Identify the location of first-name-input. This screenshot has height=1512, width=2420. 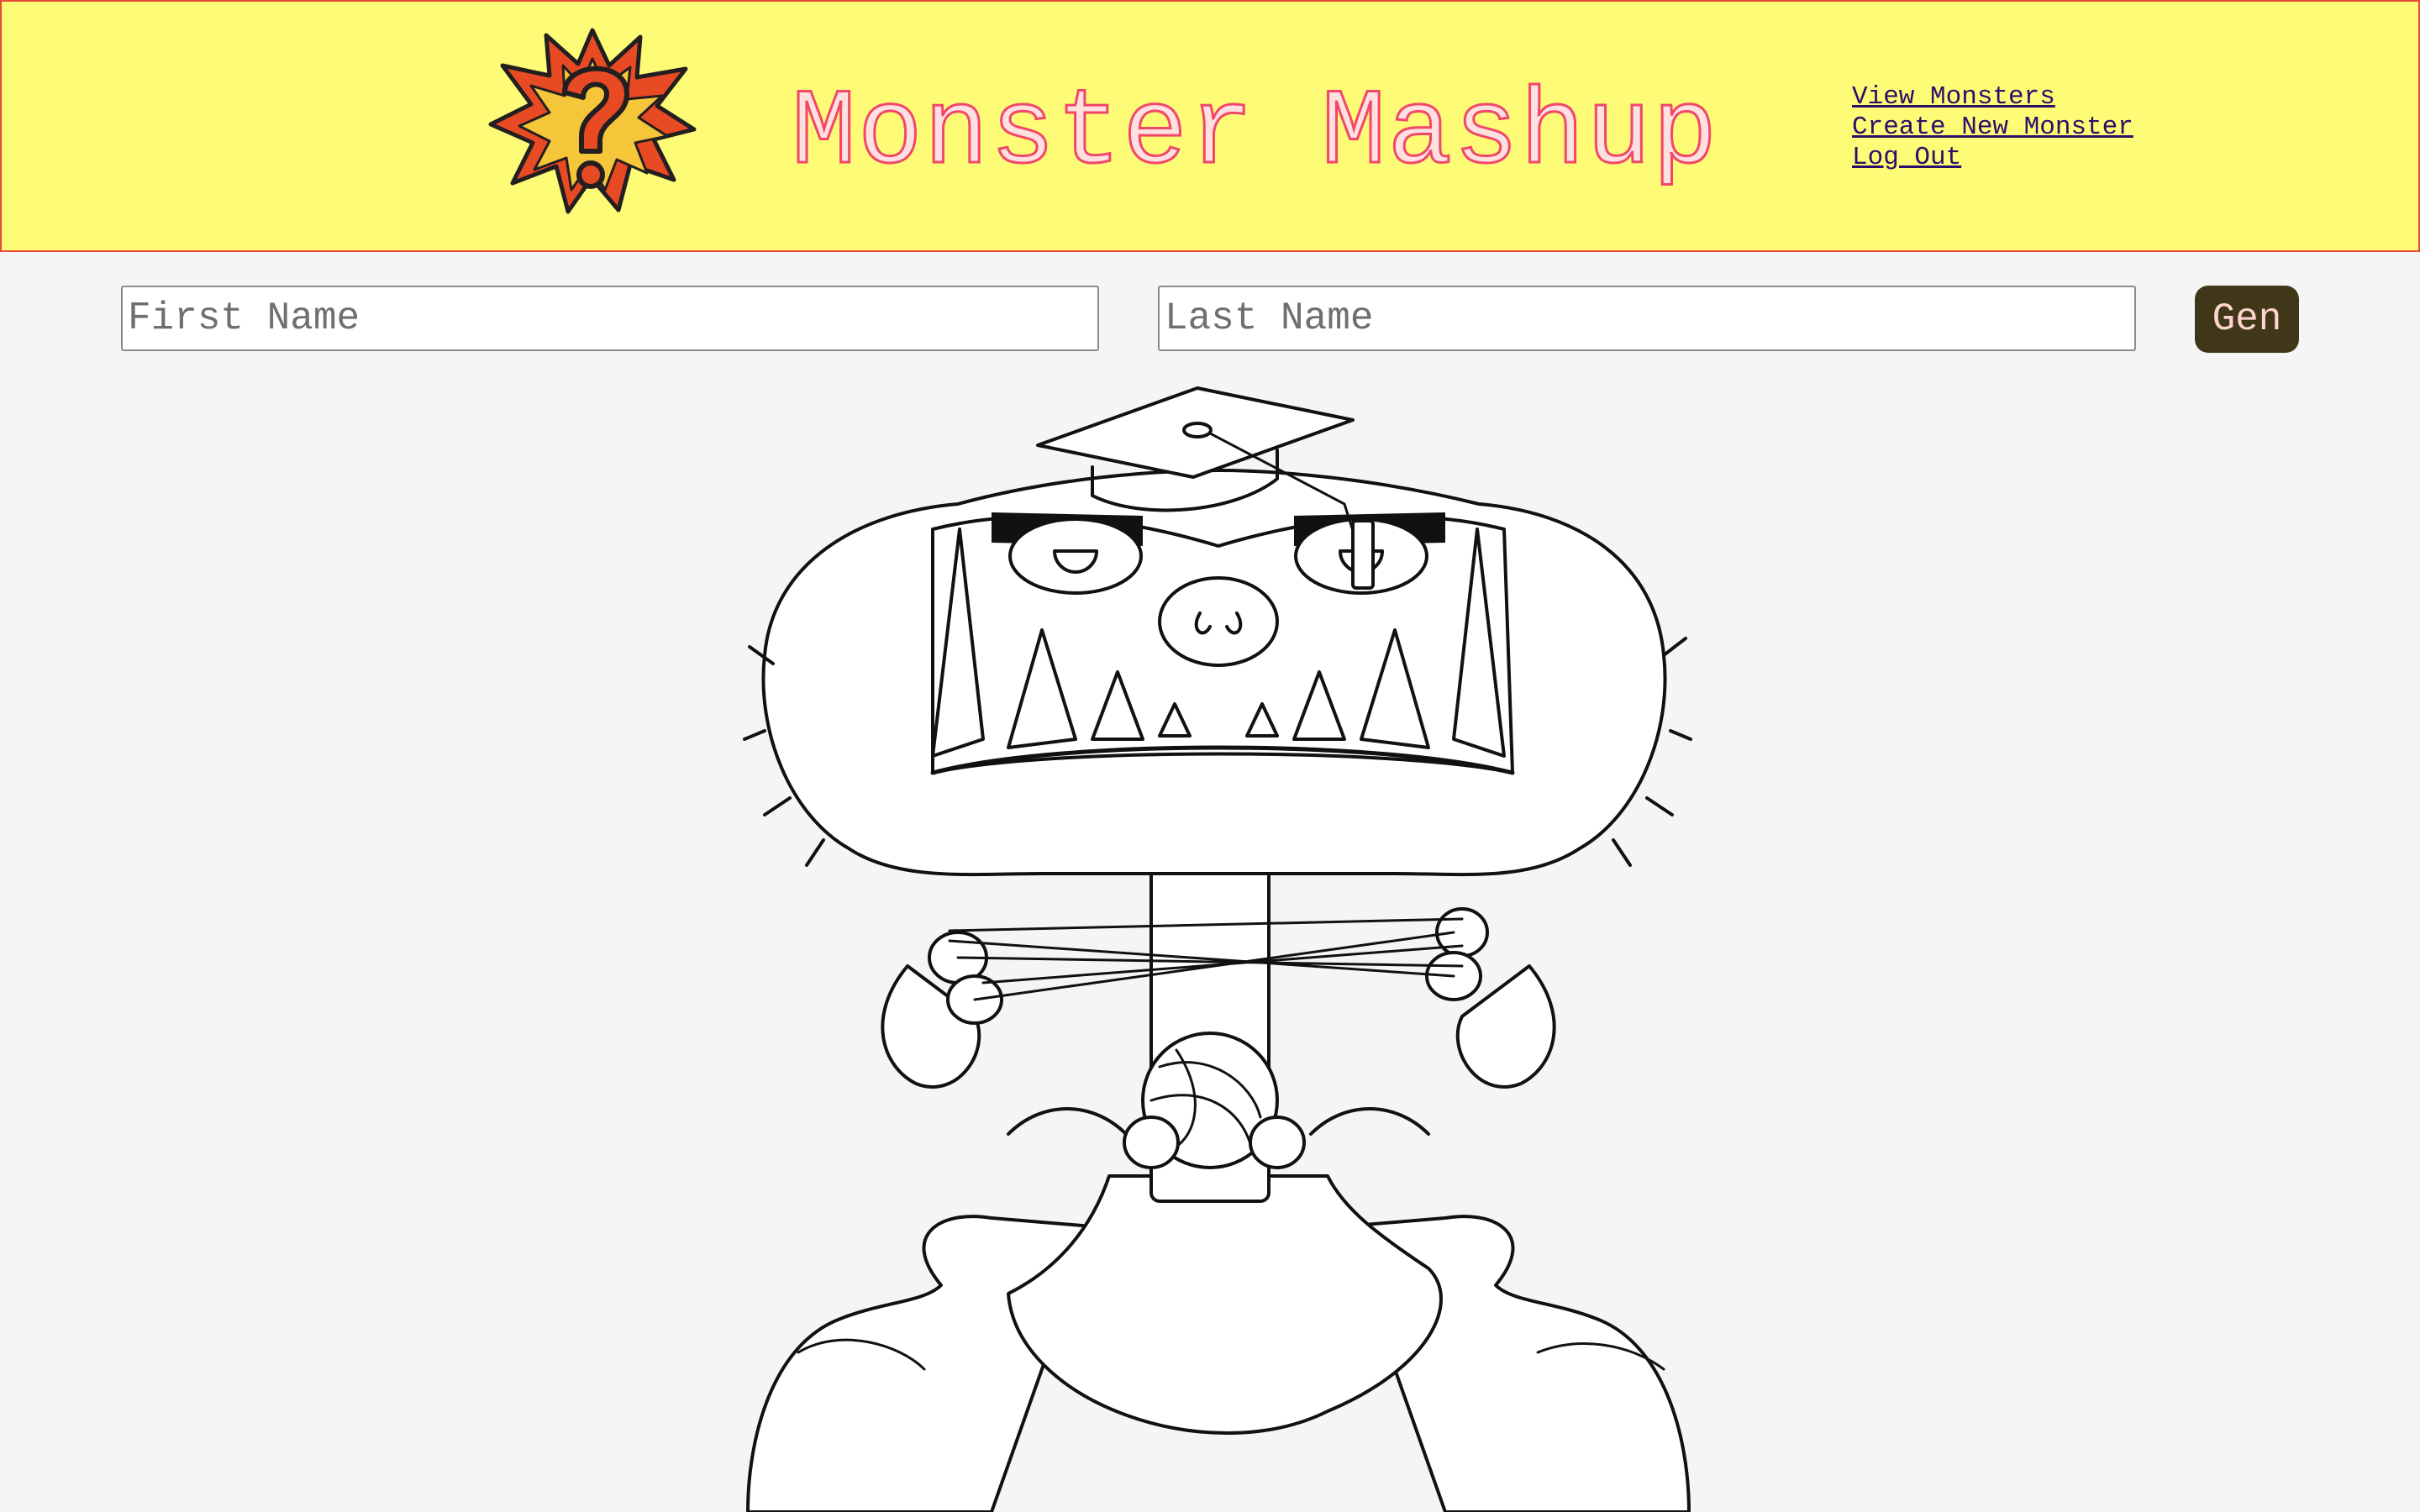
(610, 318).